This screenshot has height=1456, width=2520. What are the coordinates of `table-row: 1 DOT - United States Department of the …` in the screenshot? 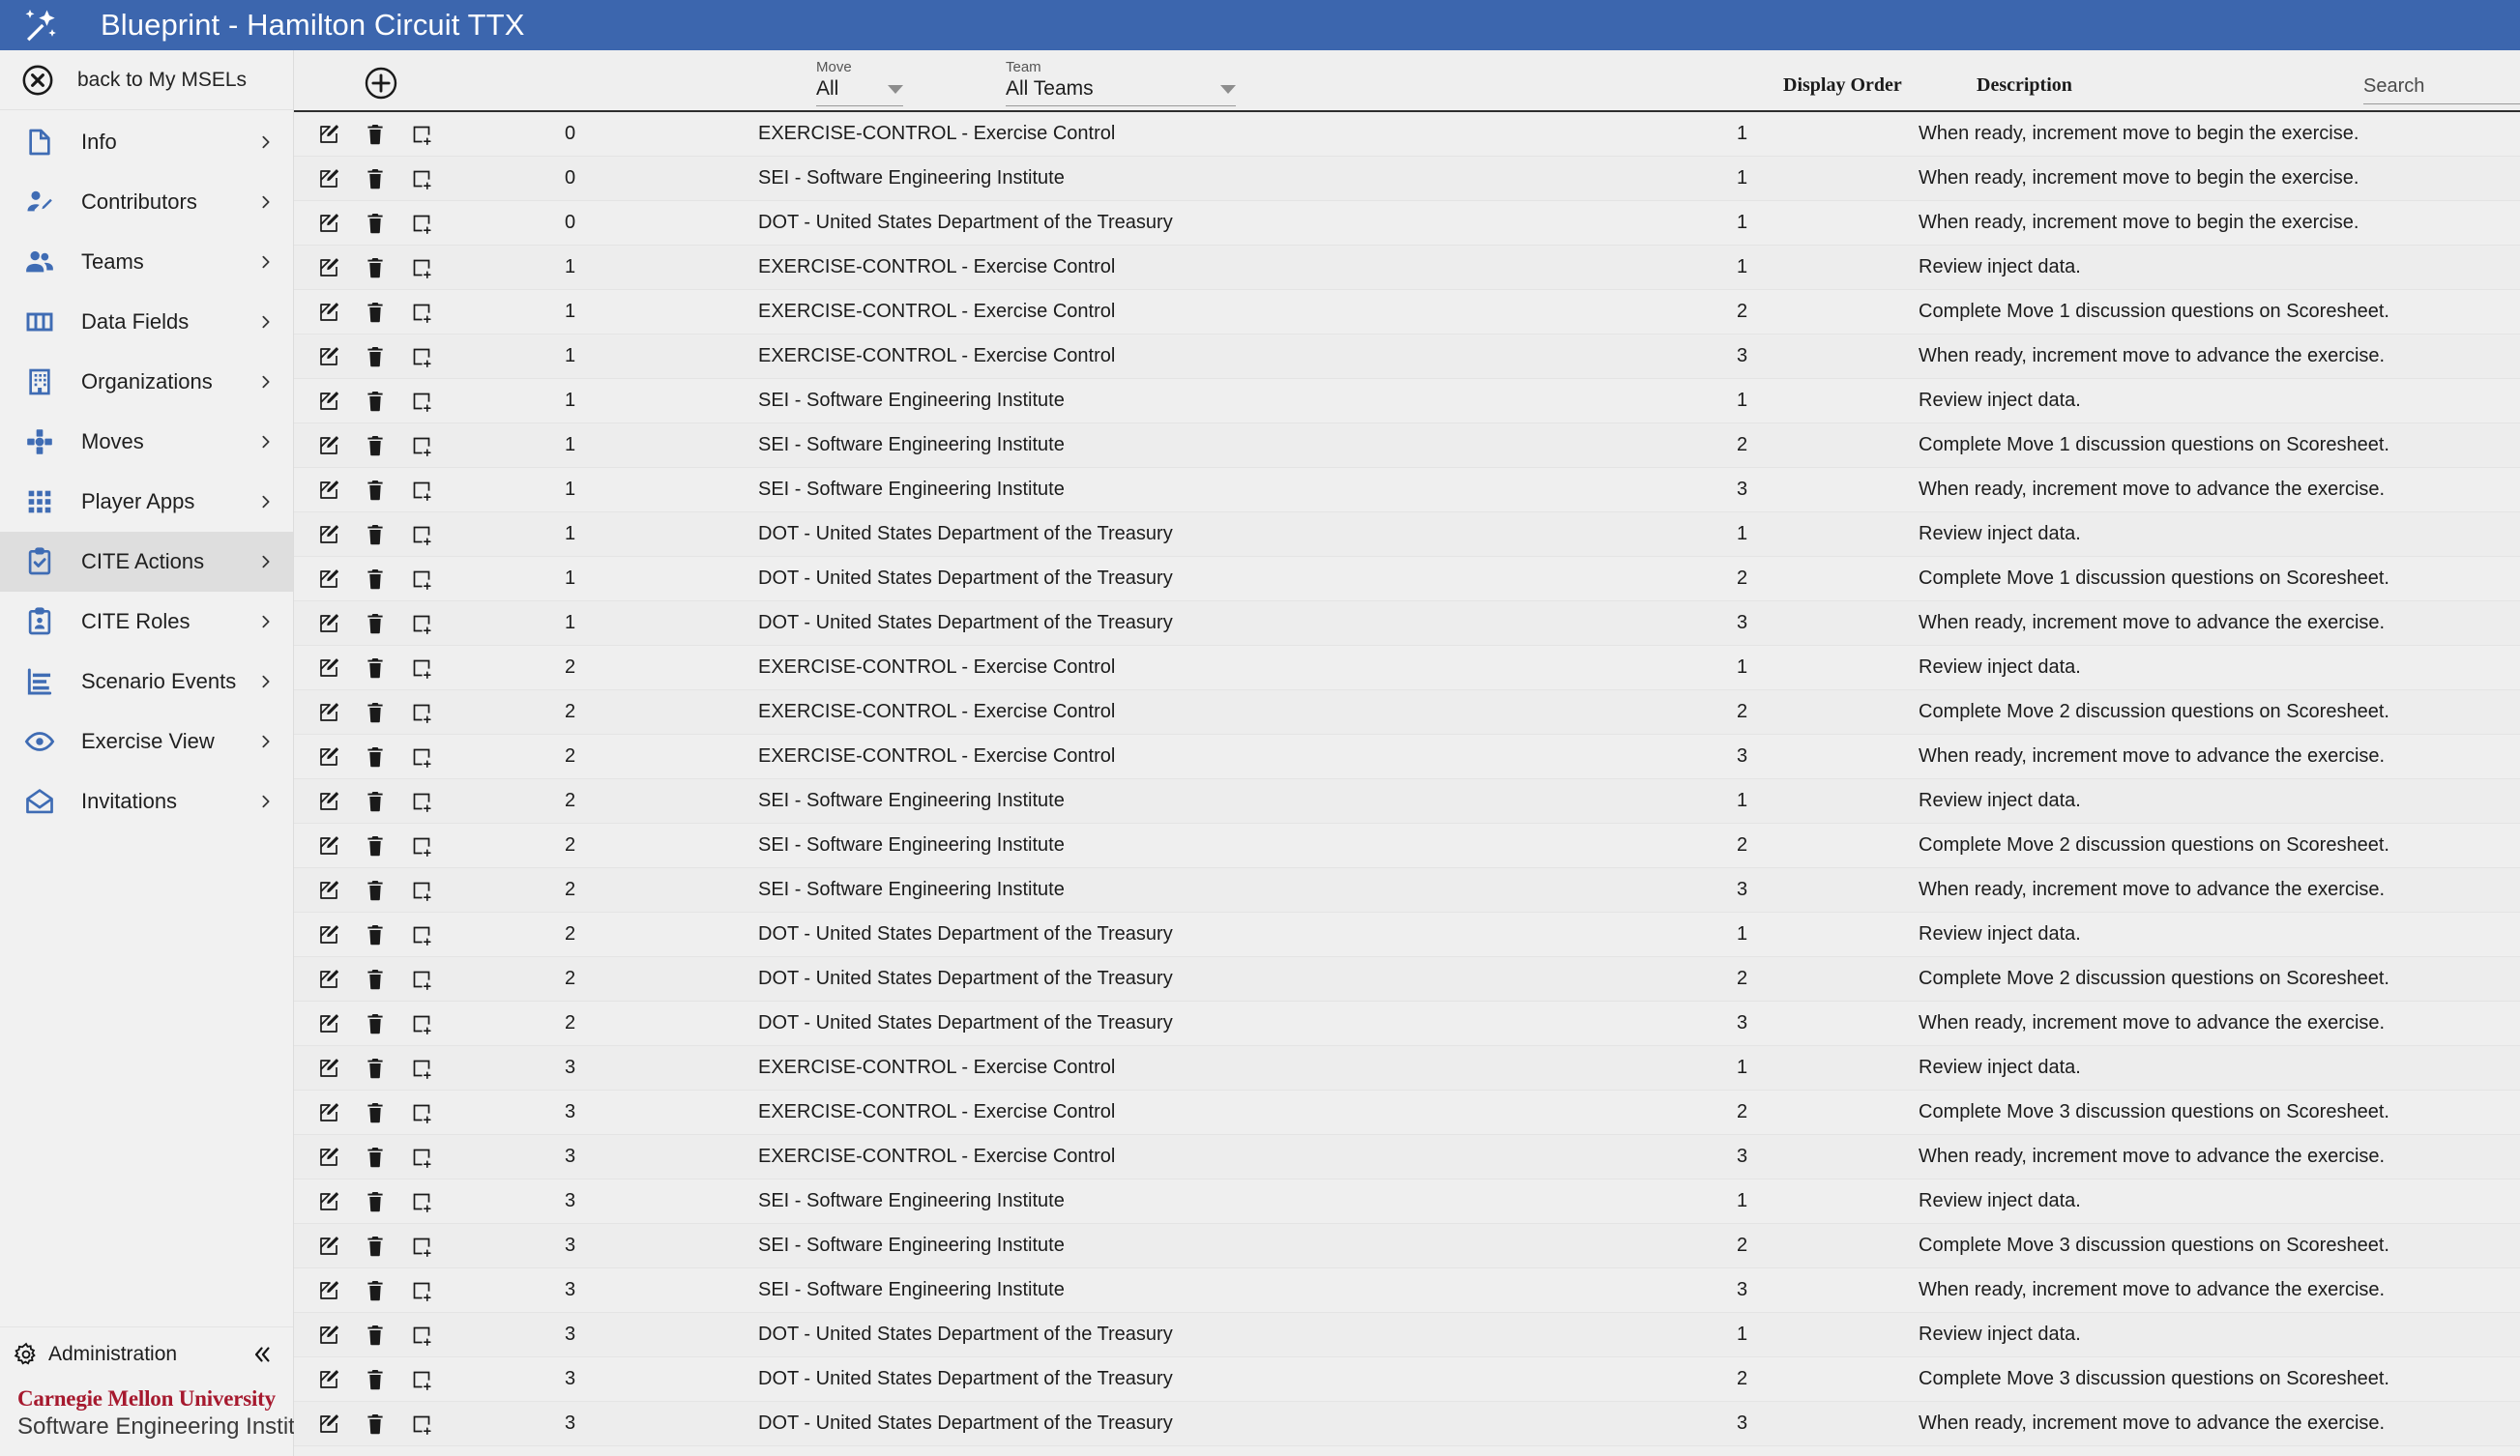 It's located at (1407, 579).